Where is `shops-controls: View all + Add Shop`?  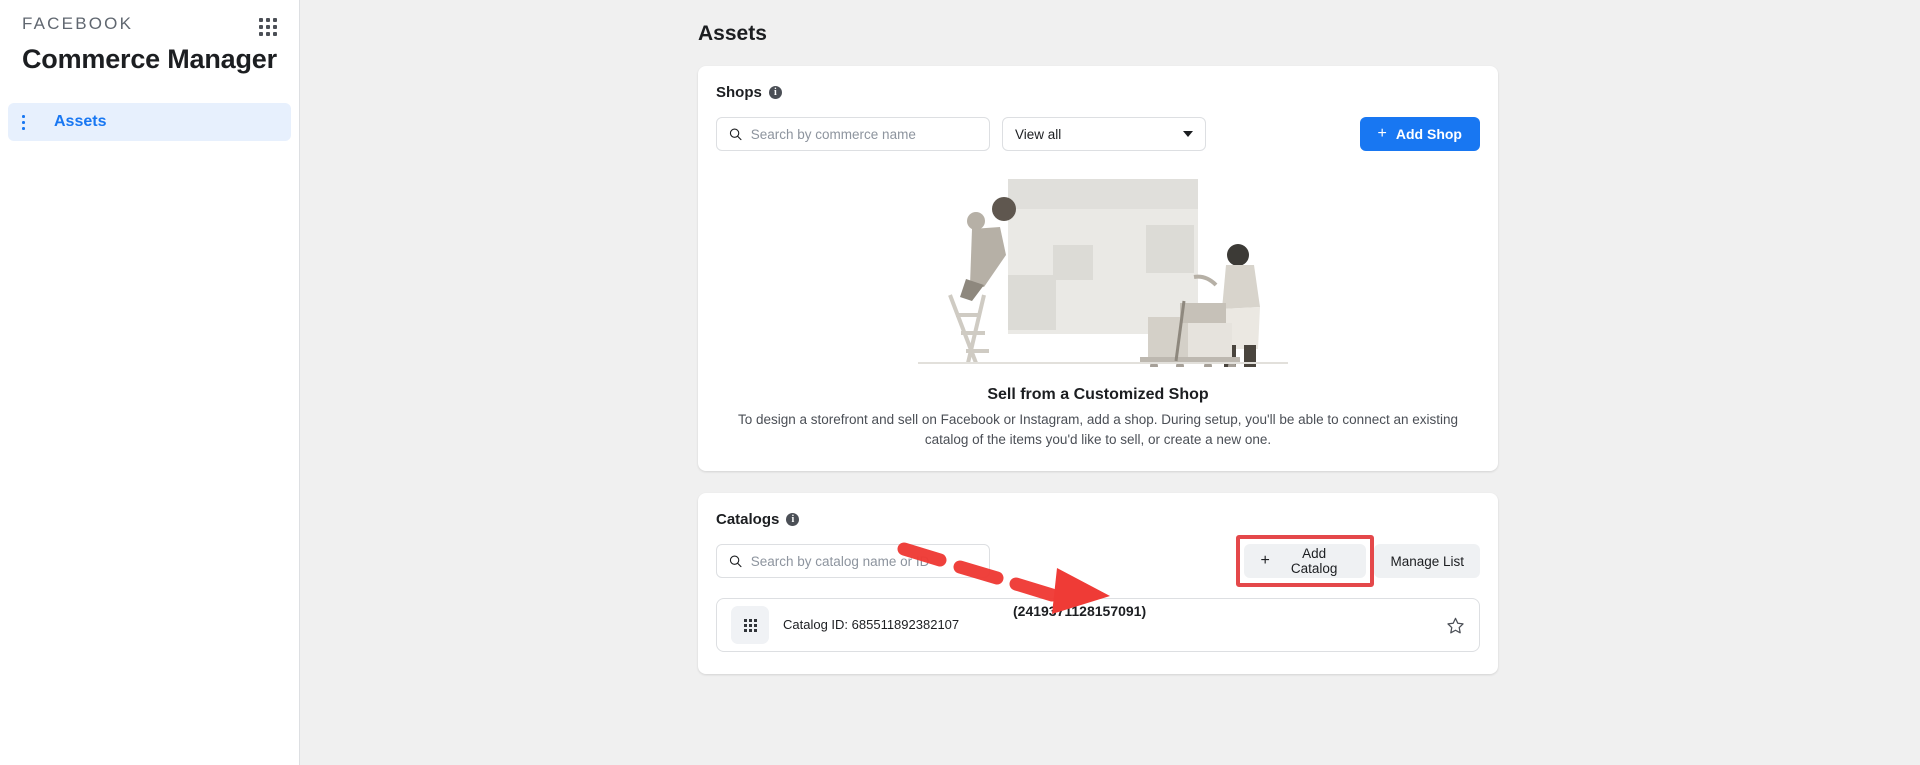 shops-controls: View all + Add Shop is located at coordinates (1098, 134).